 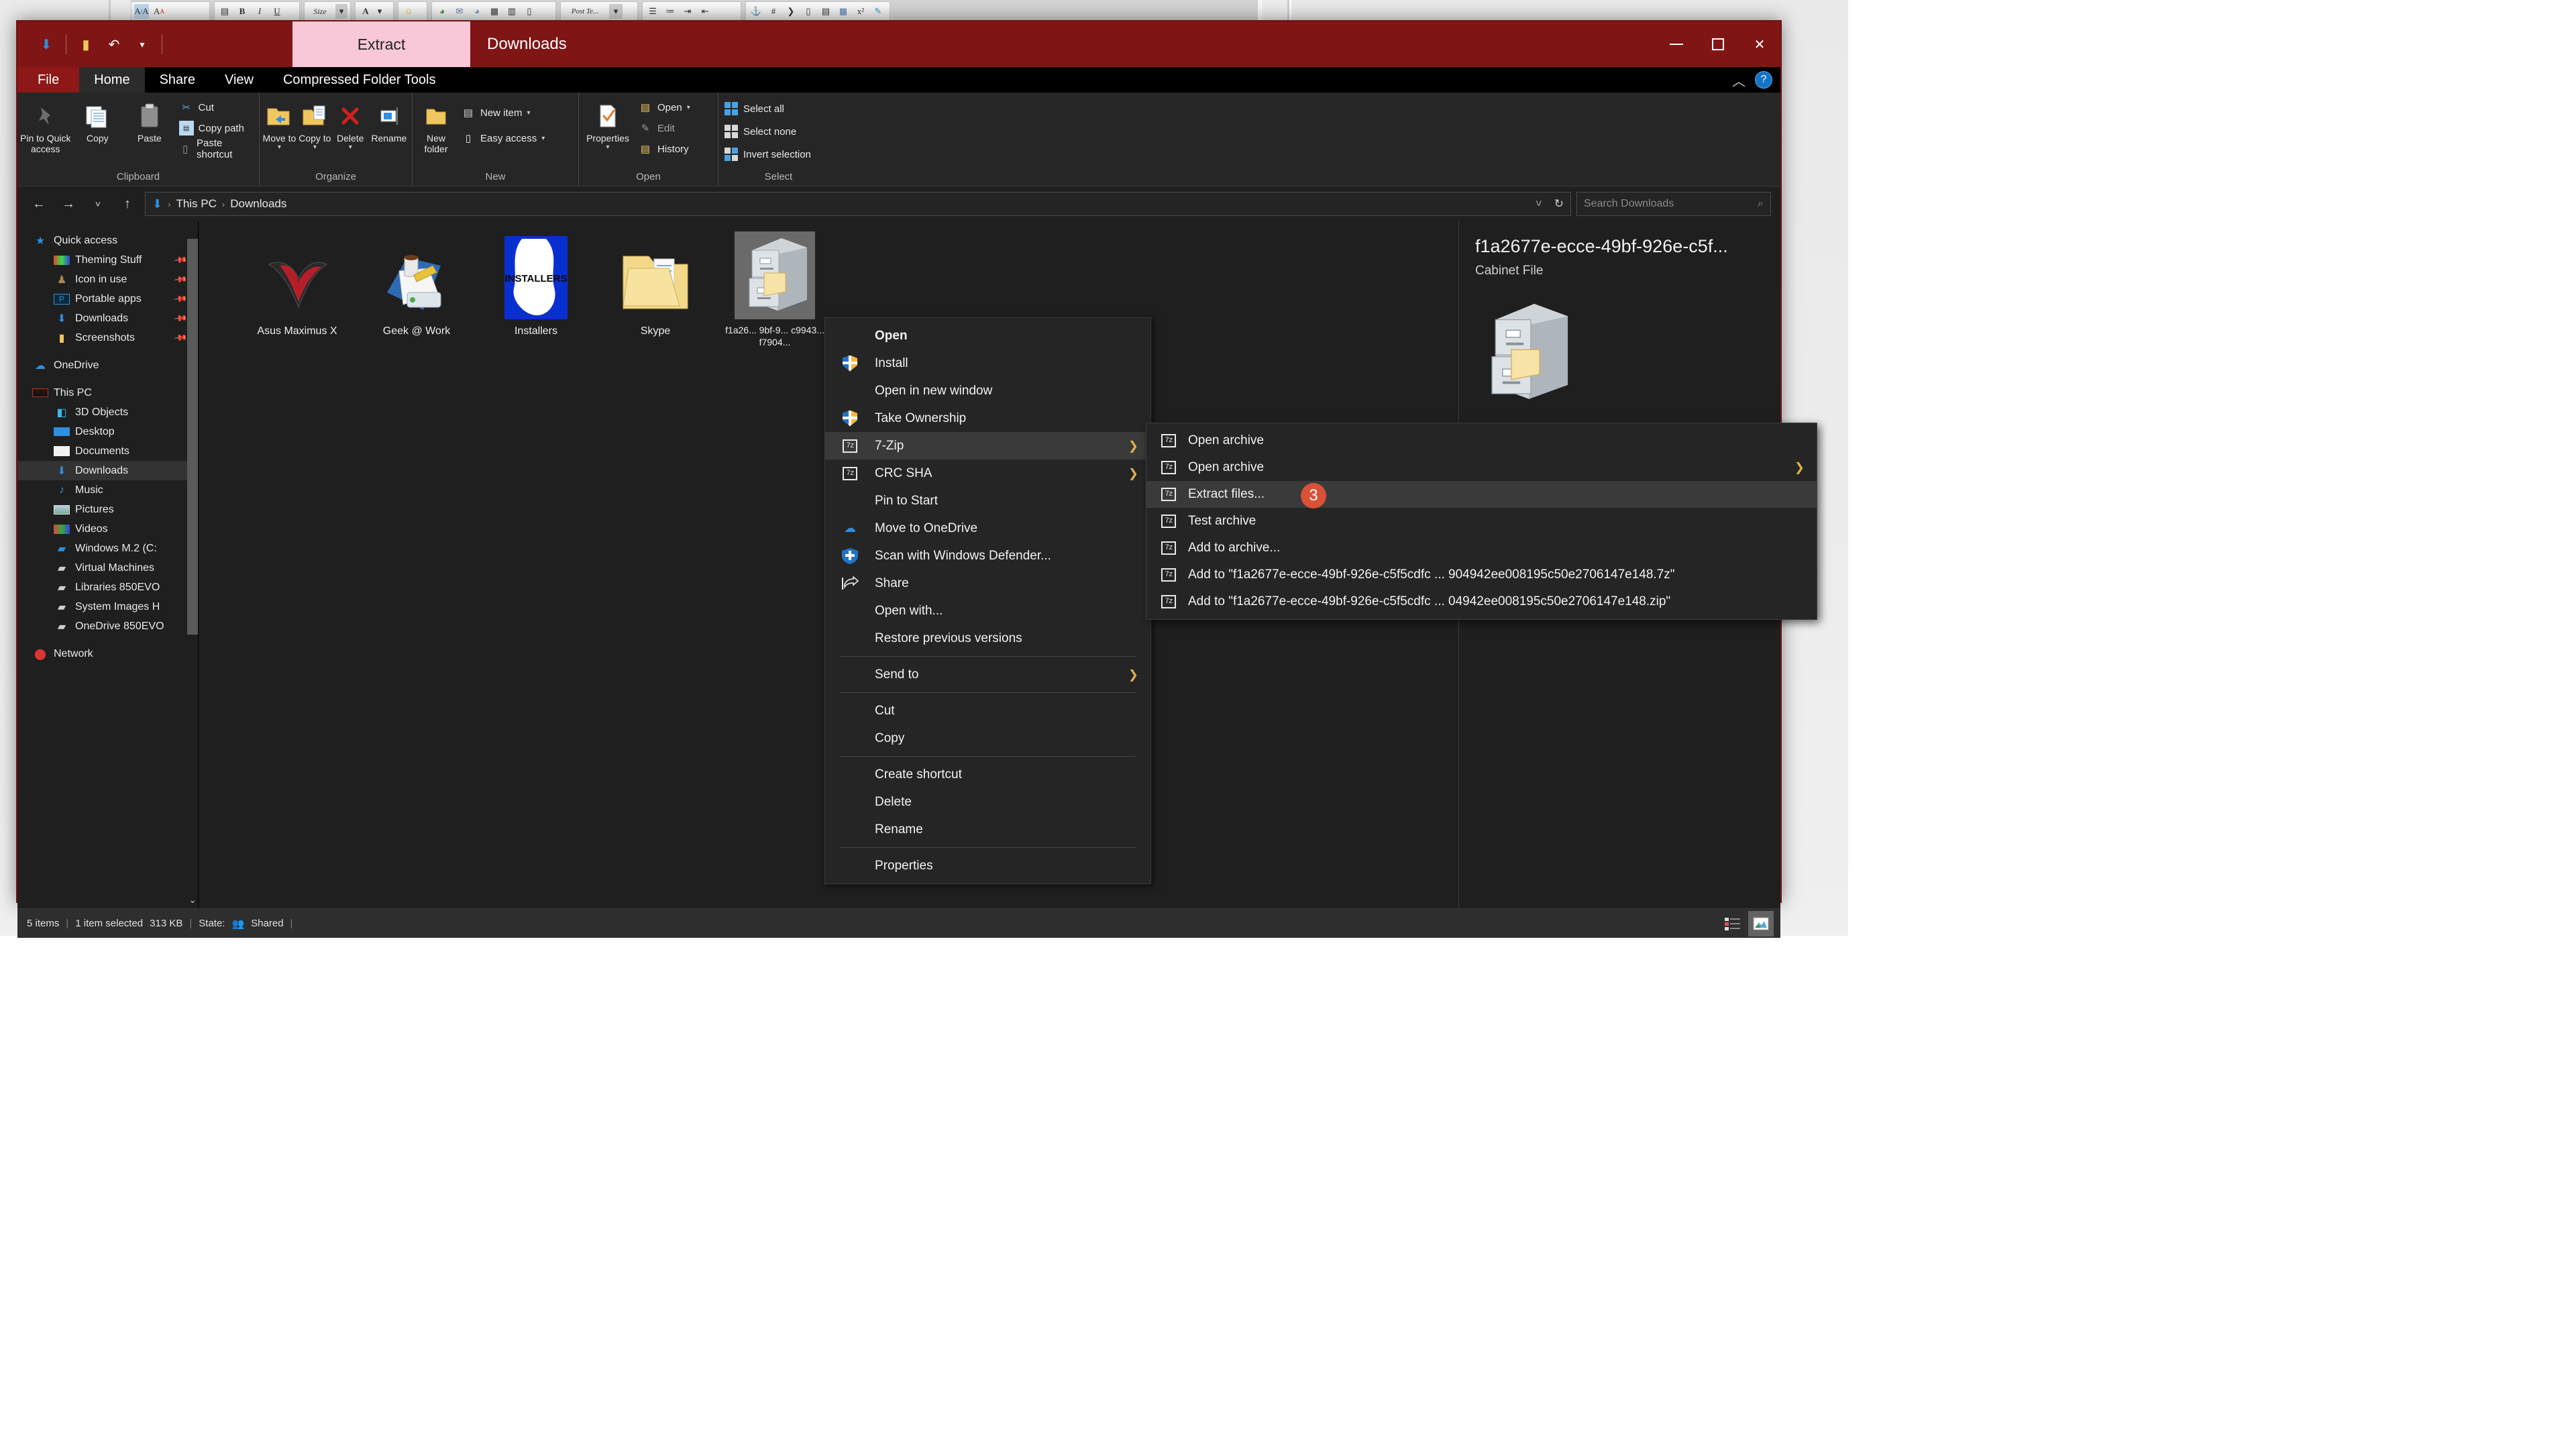 I want to click on easy-access-button: ▯ Easy access ▾, so click(x=502, y=138).